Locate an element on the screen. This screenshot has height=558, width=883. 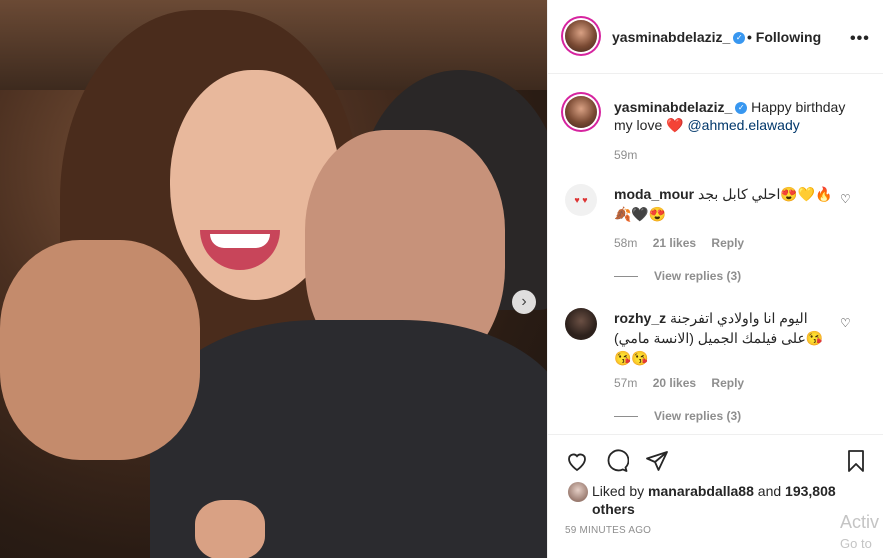
caption-time: 59m is located at coordinates (625, 155).